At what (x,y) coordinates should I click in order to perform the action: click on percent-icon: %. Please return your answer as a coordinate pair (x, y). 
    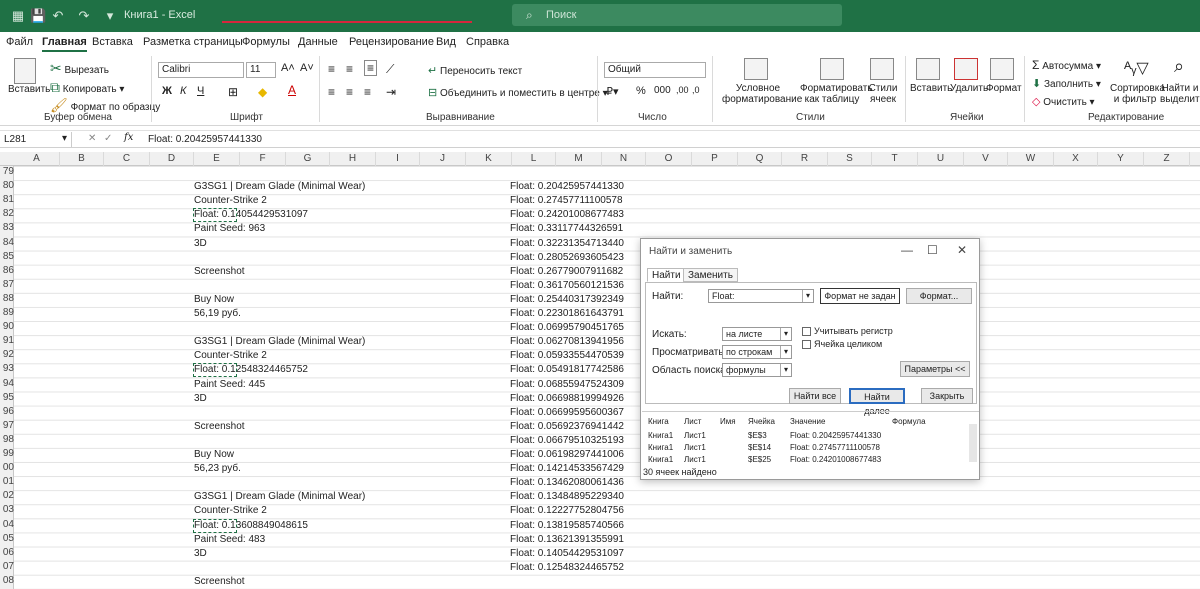
    Looking at the image, I should click on (641, 91).